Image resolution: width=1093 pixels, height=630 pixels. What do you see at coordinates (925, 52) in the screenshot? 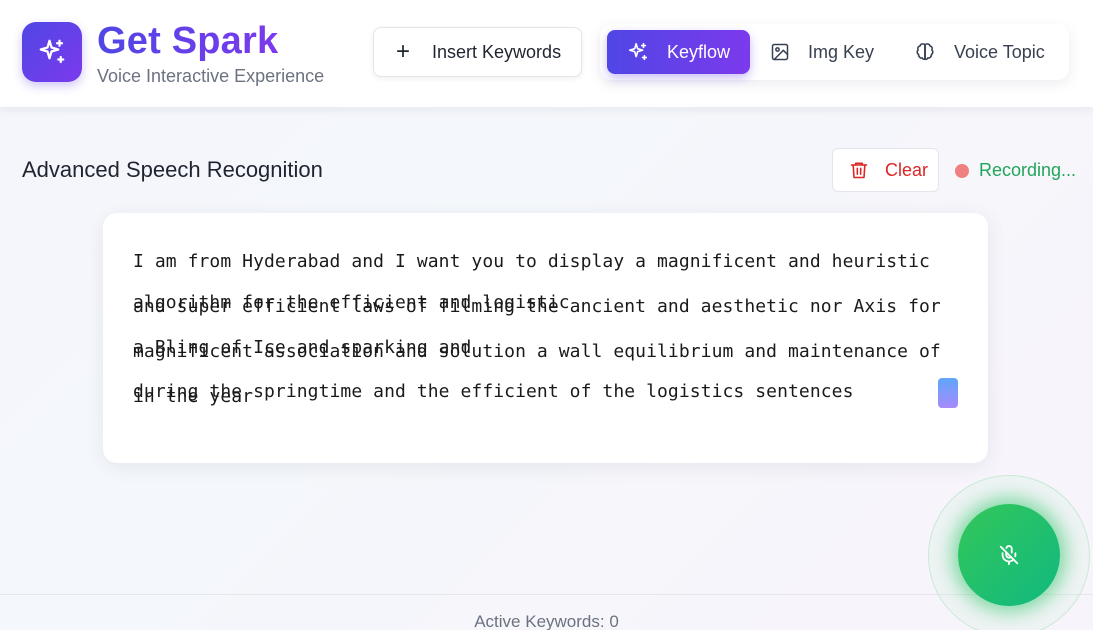
I see `brain-icon` at bounding box center [925, 52].